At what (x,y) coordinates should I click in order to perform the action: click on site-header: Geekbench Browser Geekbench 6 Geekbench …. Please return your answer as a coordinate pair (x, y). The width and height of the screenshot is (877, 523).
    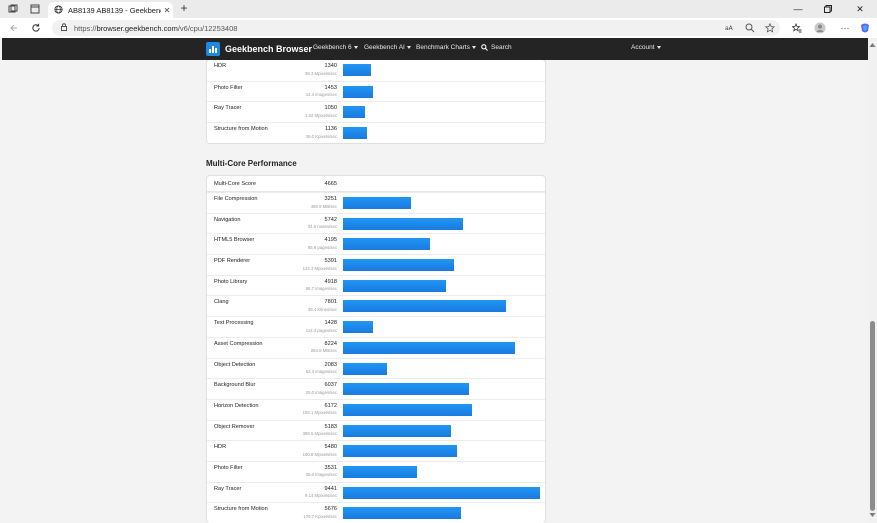
    Looking at the image, I should click on (435, 49).